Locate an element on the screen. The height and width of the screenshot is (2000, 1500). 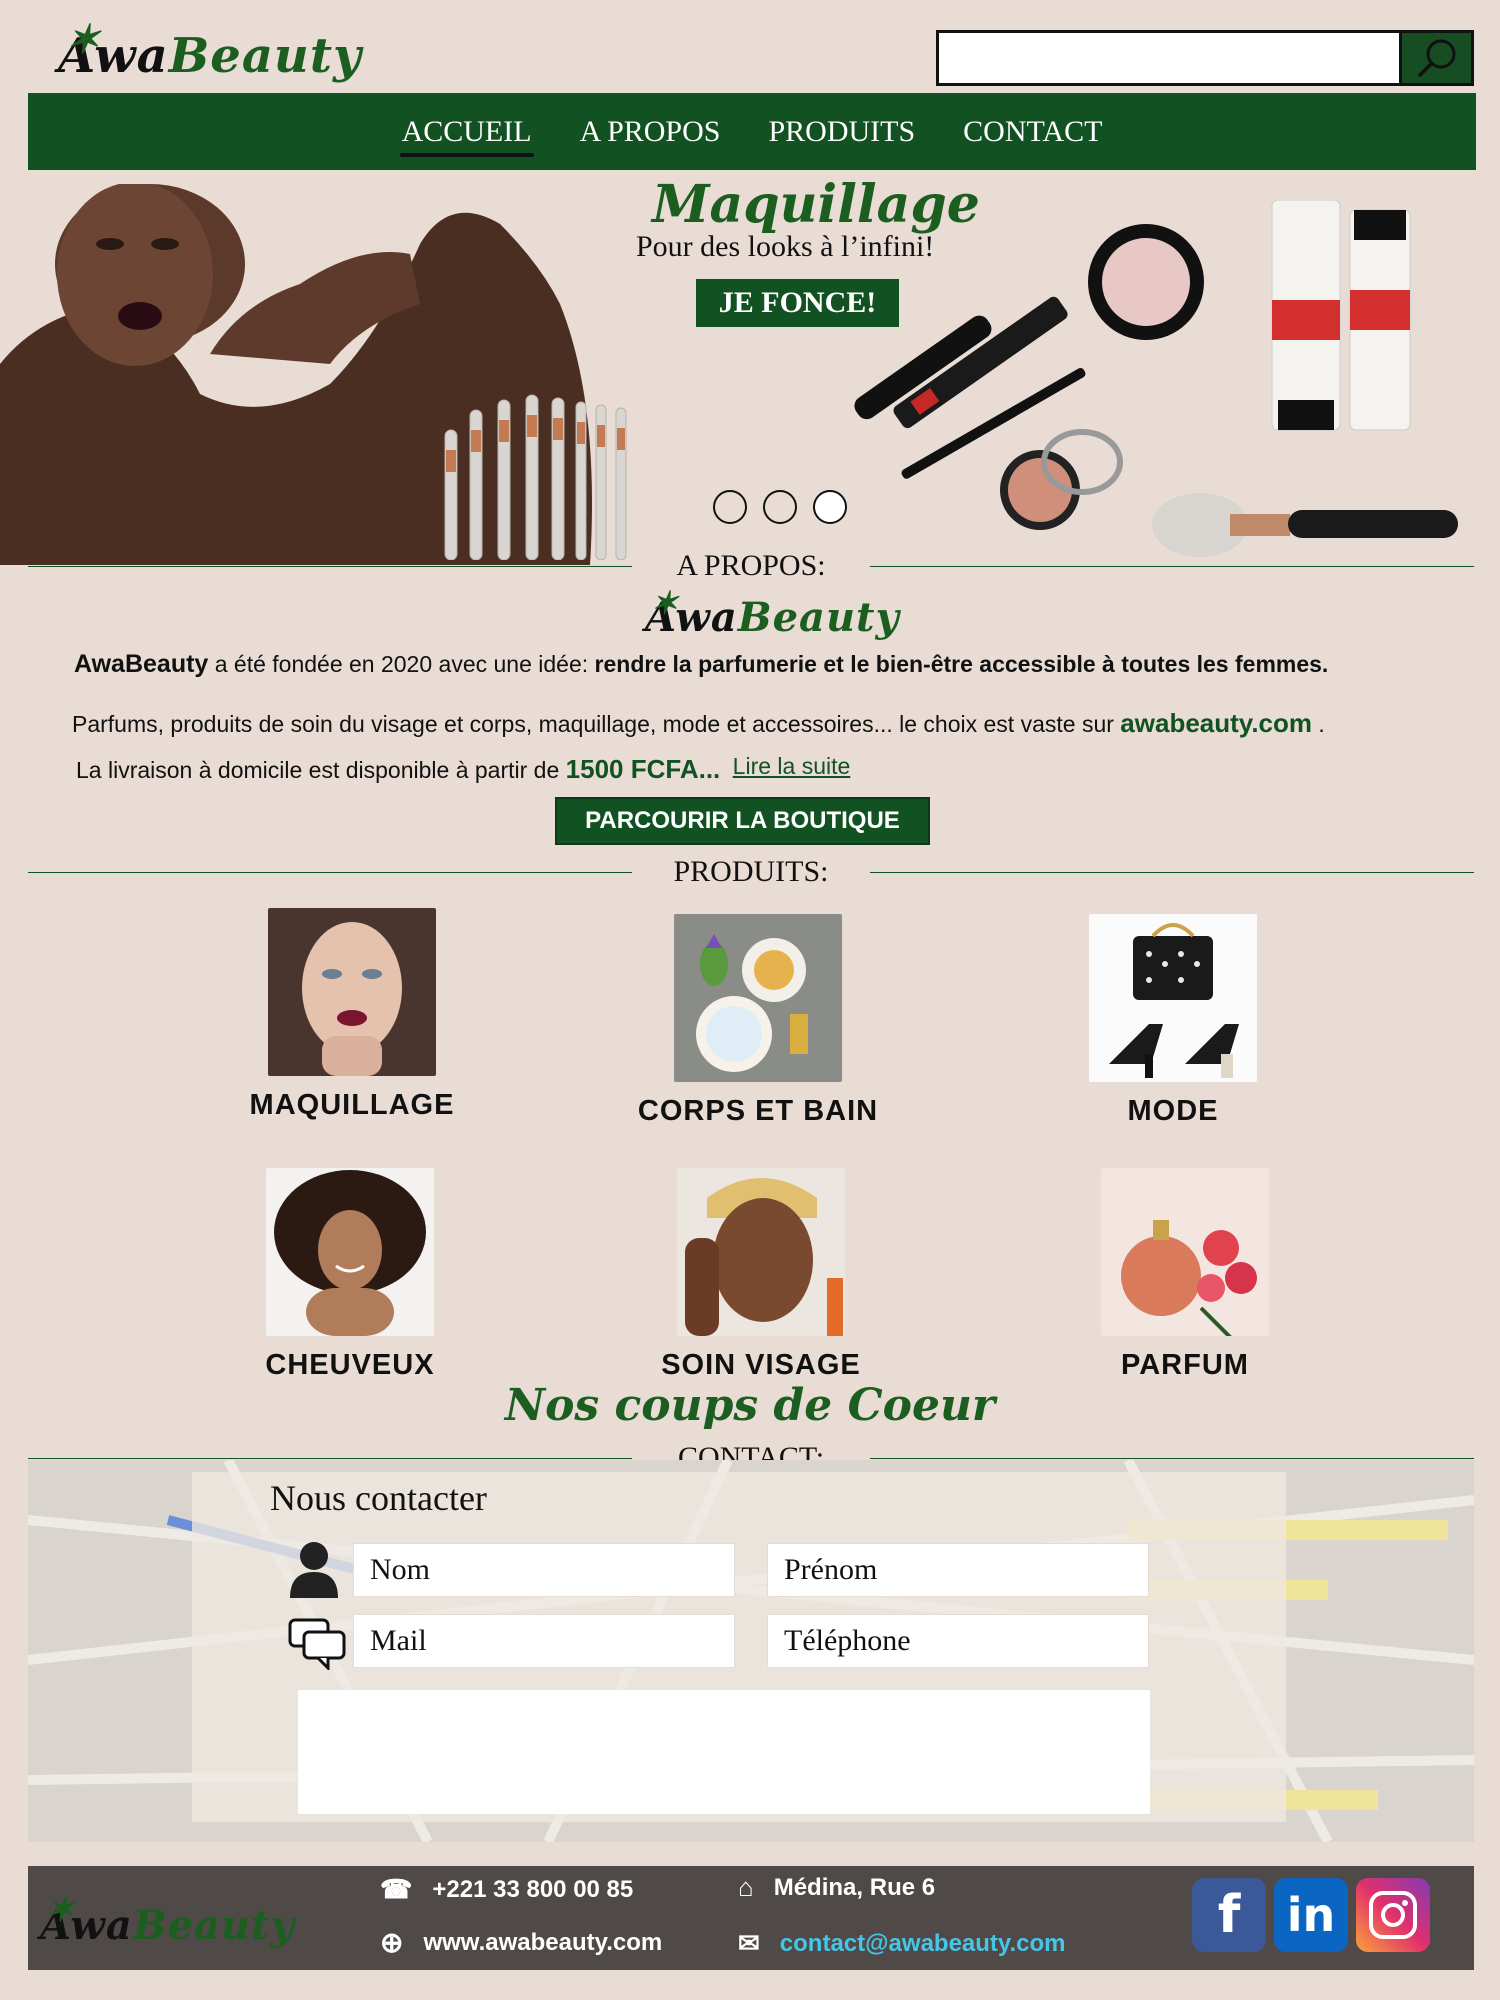
product-name: SOIN VISAGE is located at coordinates (761, 1365).